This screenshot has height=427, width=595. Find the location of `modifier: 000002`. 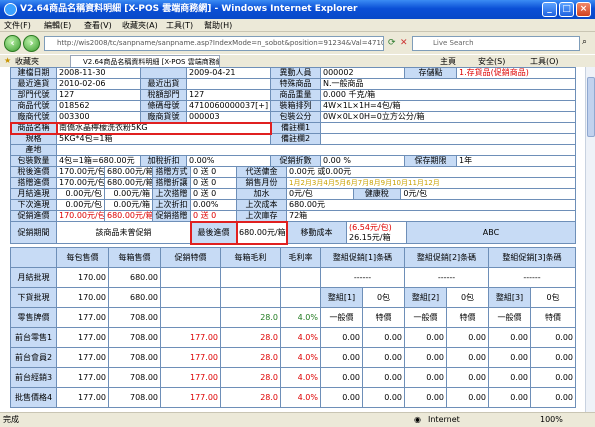

modifier: 000002 is located at coordinates (362, 73).